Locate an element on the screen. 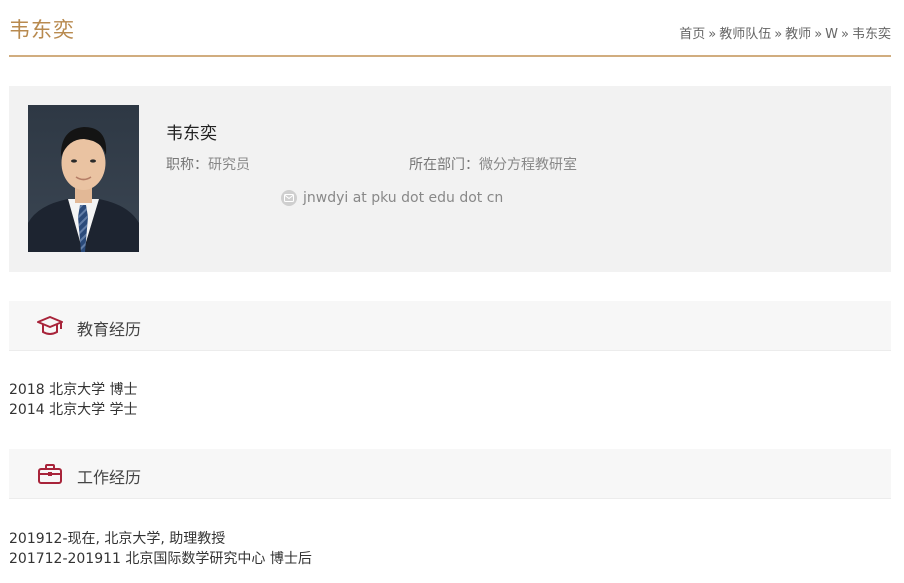  page-title: 韦东奕 is located at coordinates (42, 30).